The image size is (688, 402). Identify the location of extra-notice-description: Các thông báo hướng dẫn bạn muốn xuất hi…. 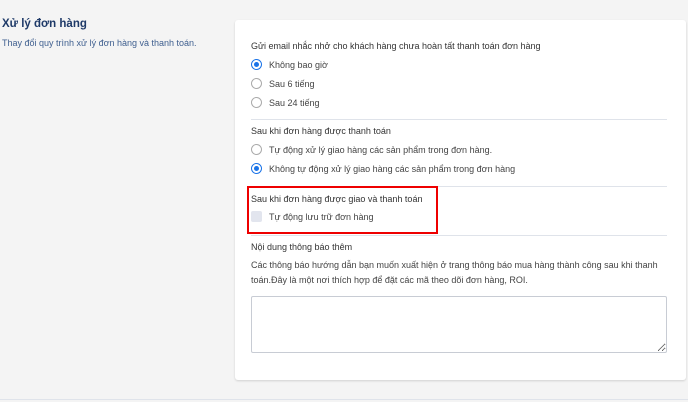
(454, 272).